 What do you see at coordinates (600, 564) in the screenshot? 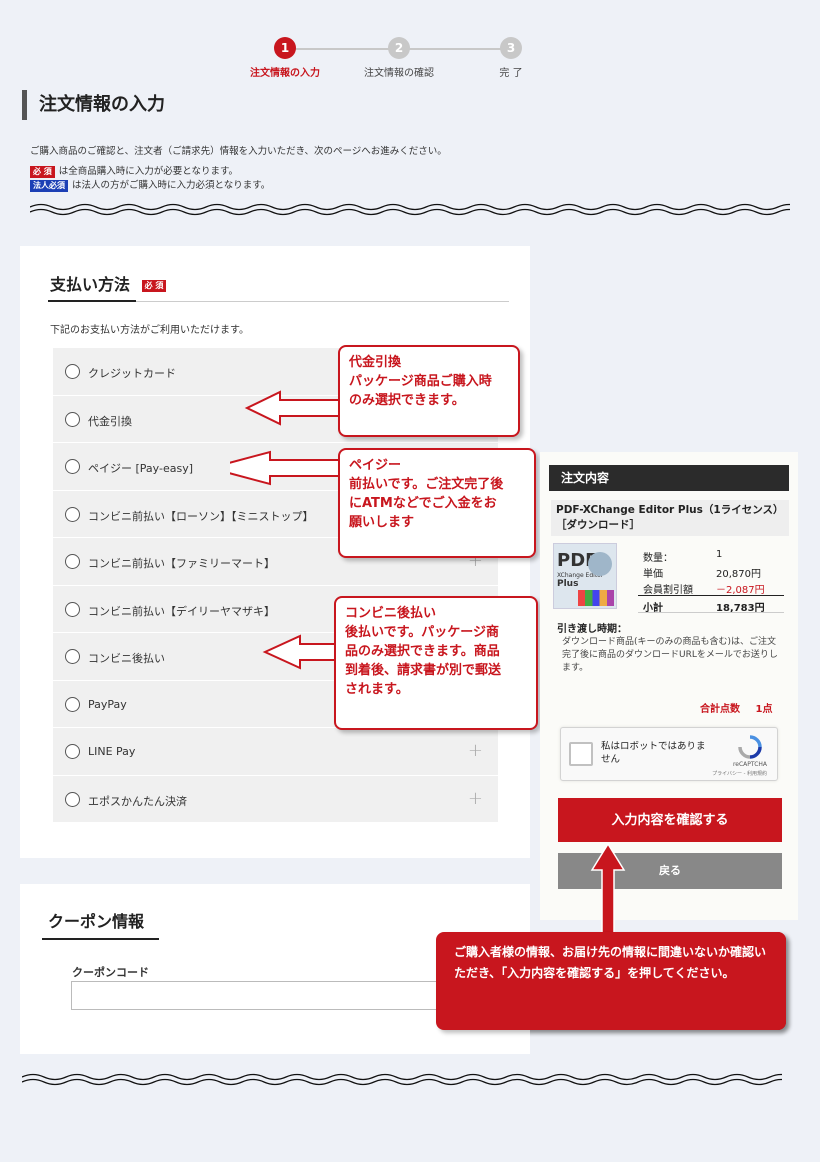
I see `product-image-globe-icon` at bounding box center [600, 564].